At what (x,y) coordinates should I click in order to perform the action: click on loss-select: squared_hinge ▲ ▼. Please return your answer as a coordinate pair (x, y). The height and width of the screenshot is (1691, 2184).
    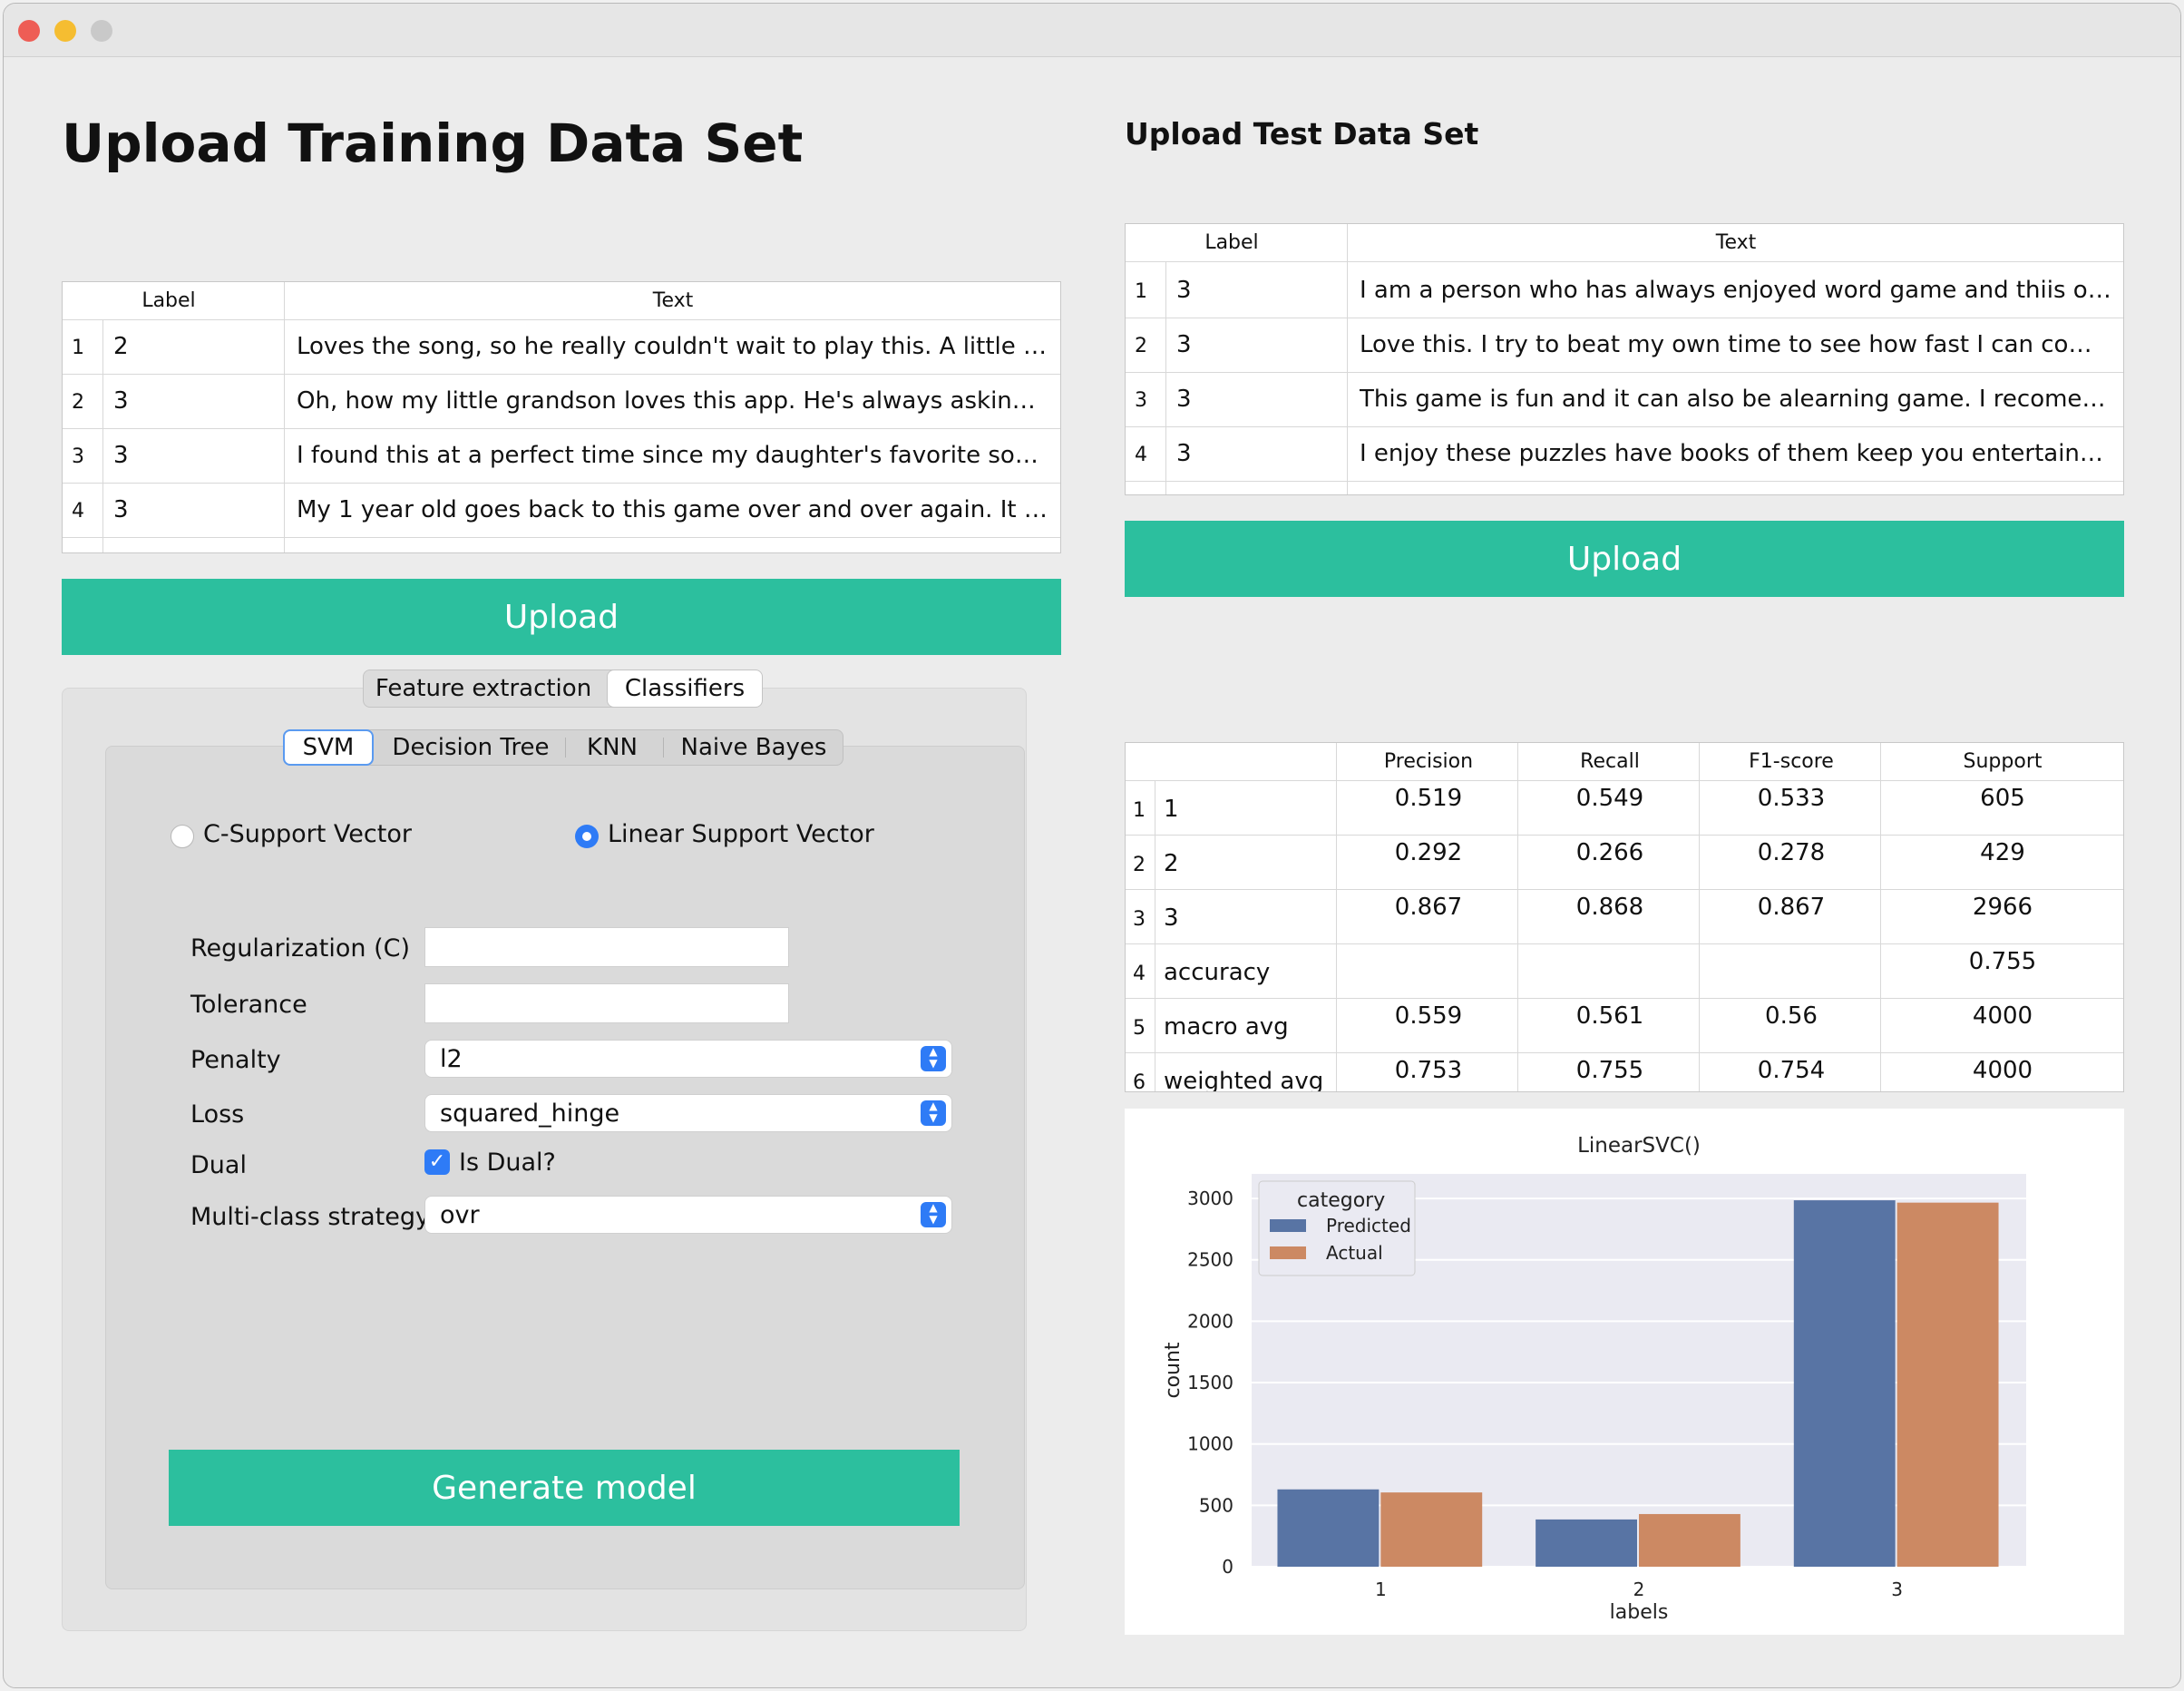
    Looking at the image, I should click on (688, 1113).